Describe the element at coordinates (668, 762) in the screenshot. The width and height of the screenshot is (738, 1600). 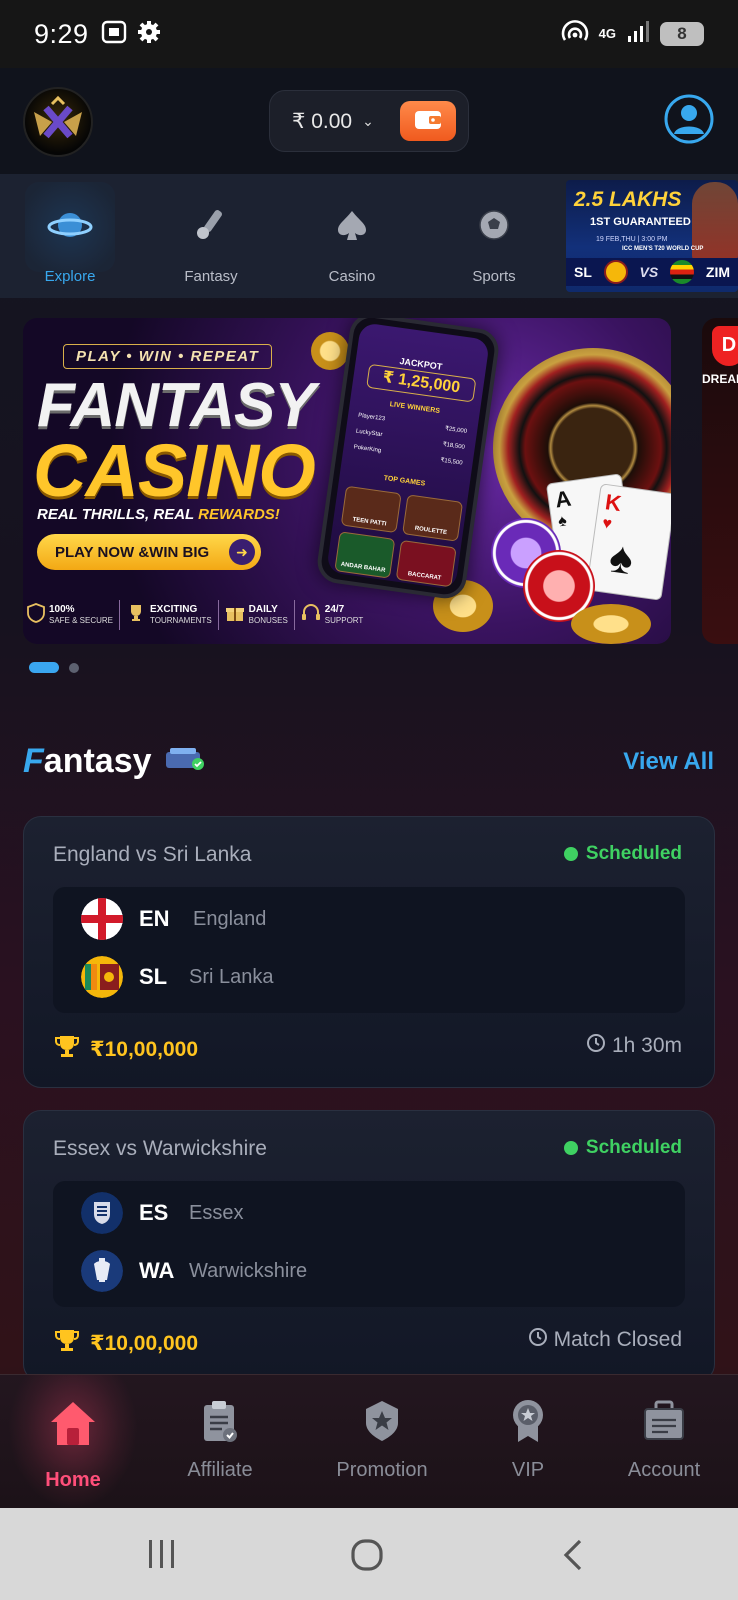
I see `view-all-link: View All` at that location.